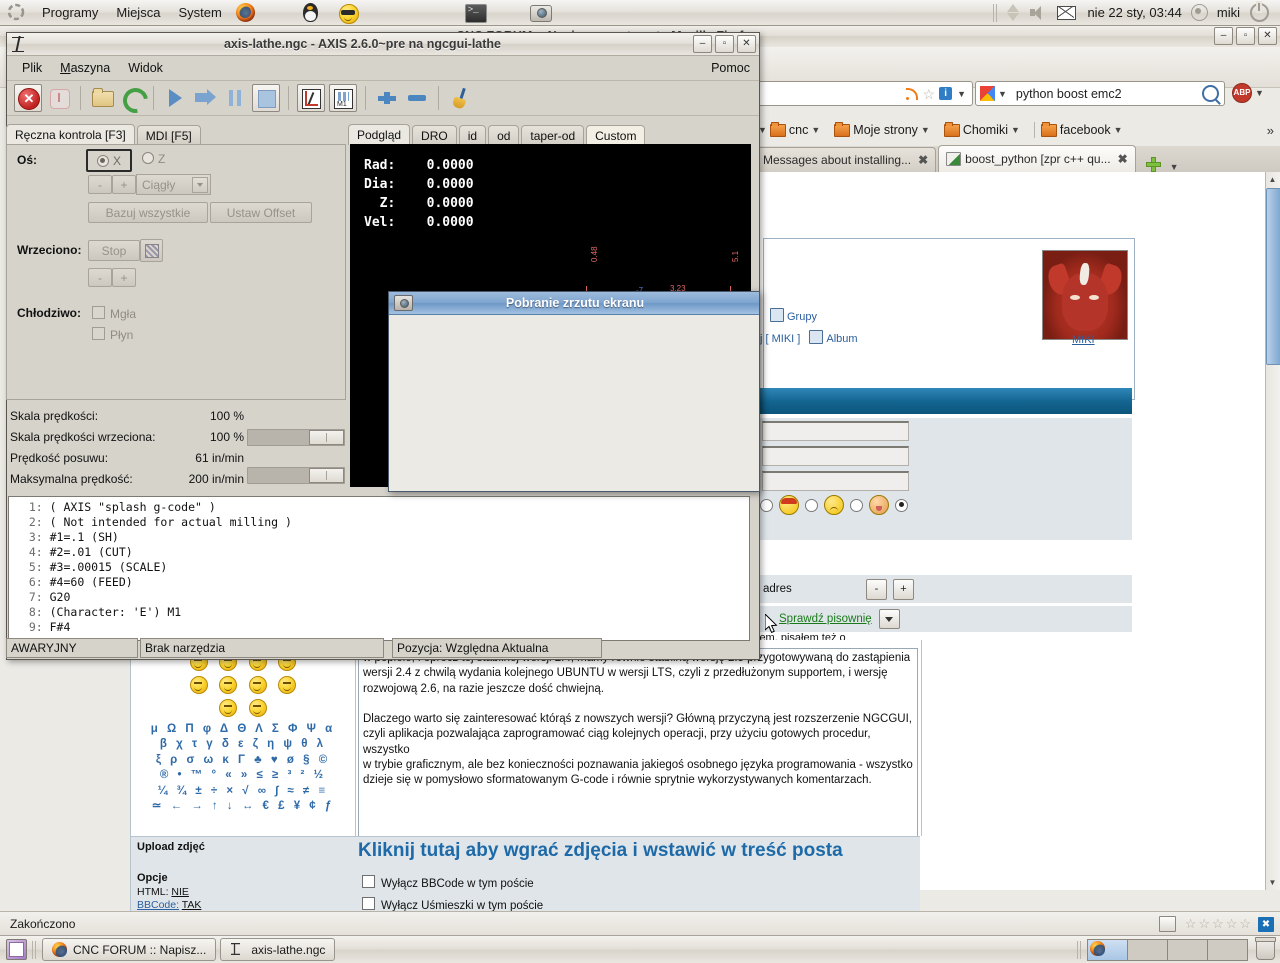 This screenshot has height=963, width=1280. What do you see at coordinates (1210, 93) in the screenshot?
I see `search-icon` at bounding box center [1210, 93].